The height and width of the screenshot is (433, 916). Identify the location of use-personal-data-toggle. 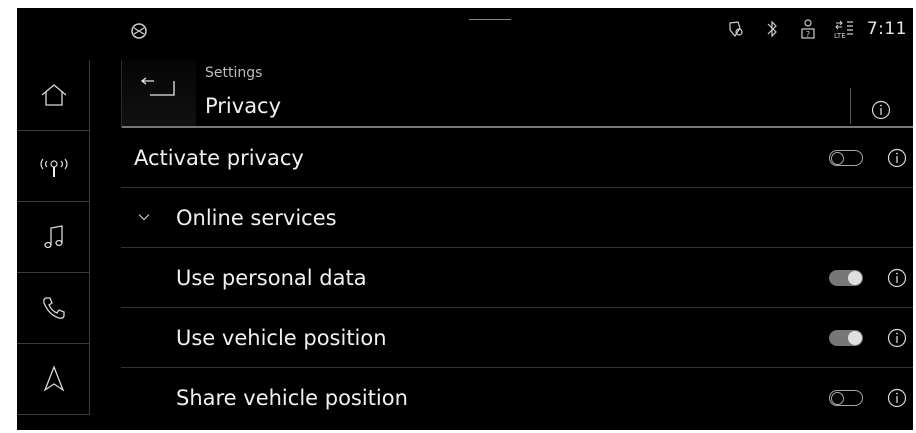
(846, 277).